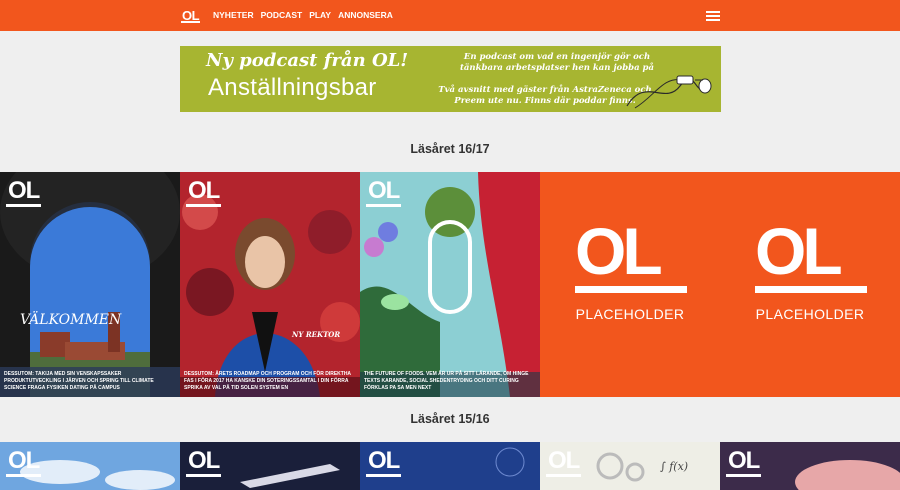  What do you see at coordinates (630, 466) in the screenshot?
I see `magazine-cover: ∫ f(x) OL` at bounding box center [630, 466].